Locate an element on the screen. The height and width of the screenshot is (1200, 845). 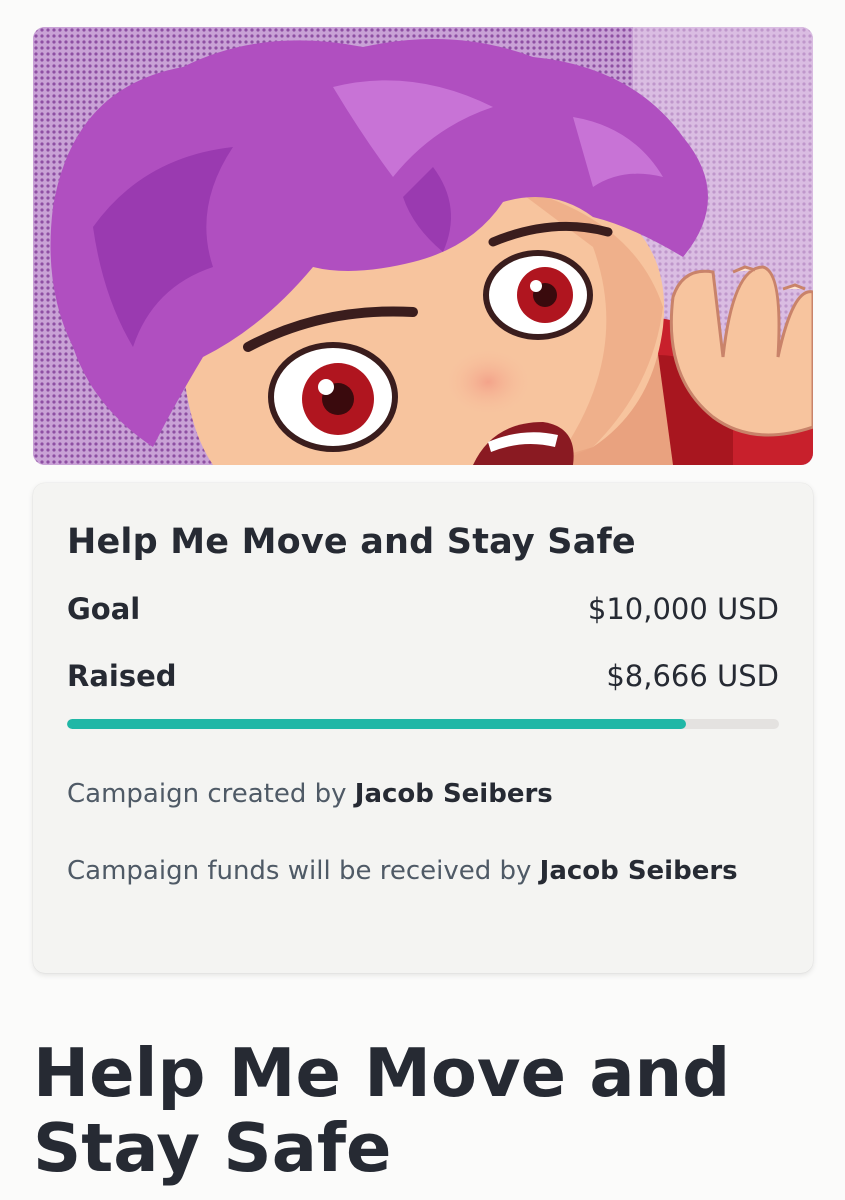
creator-prefix: Campaign created by is located at coordinates (207, 794).